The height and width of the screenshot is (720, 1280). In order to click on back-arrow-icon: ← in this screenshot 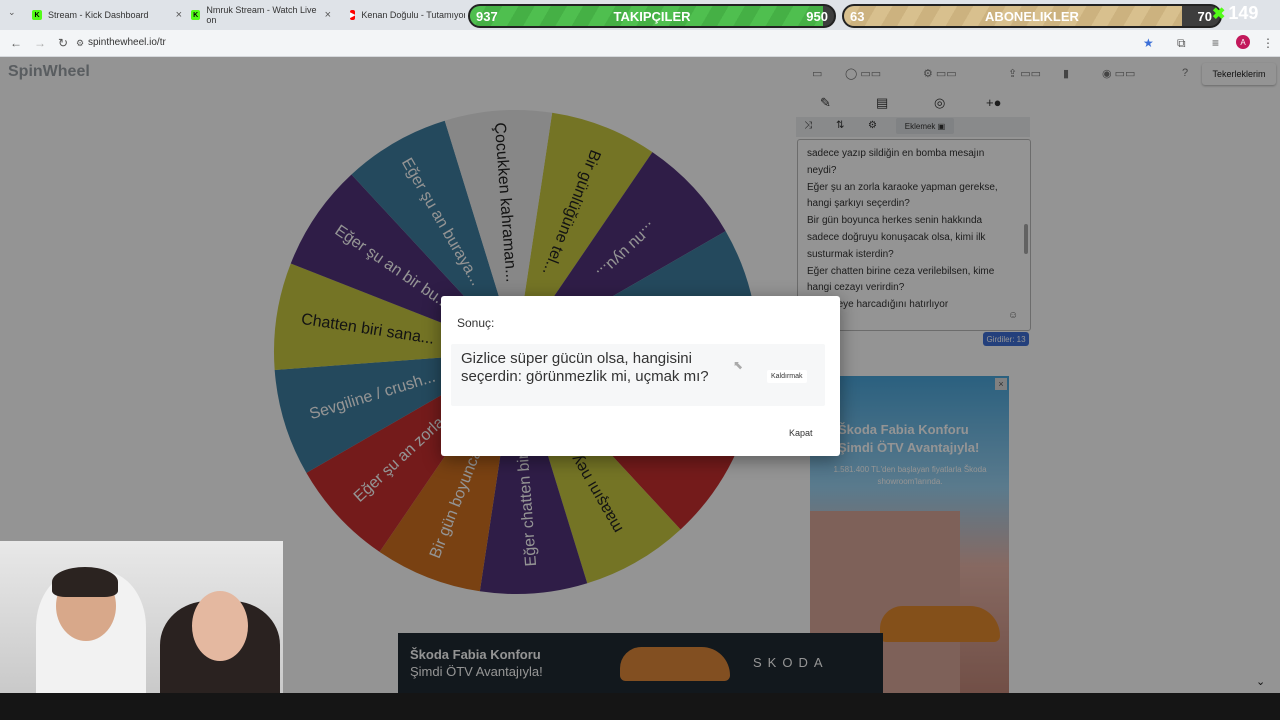, I will do `click(16, 43)`.